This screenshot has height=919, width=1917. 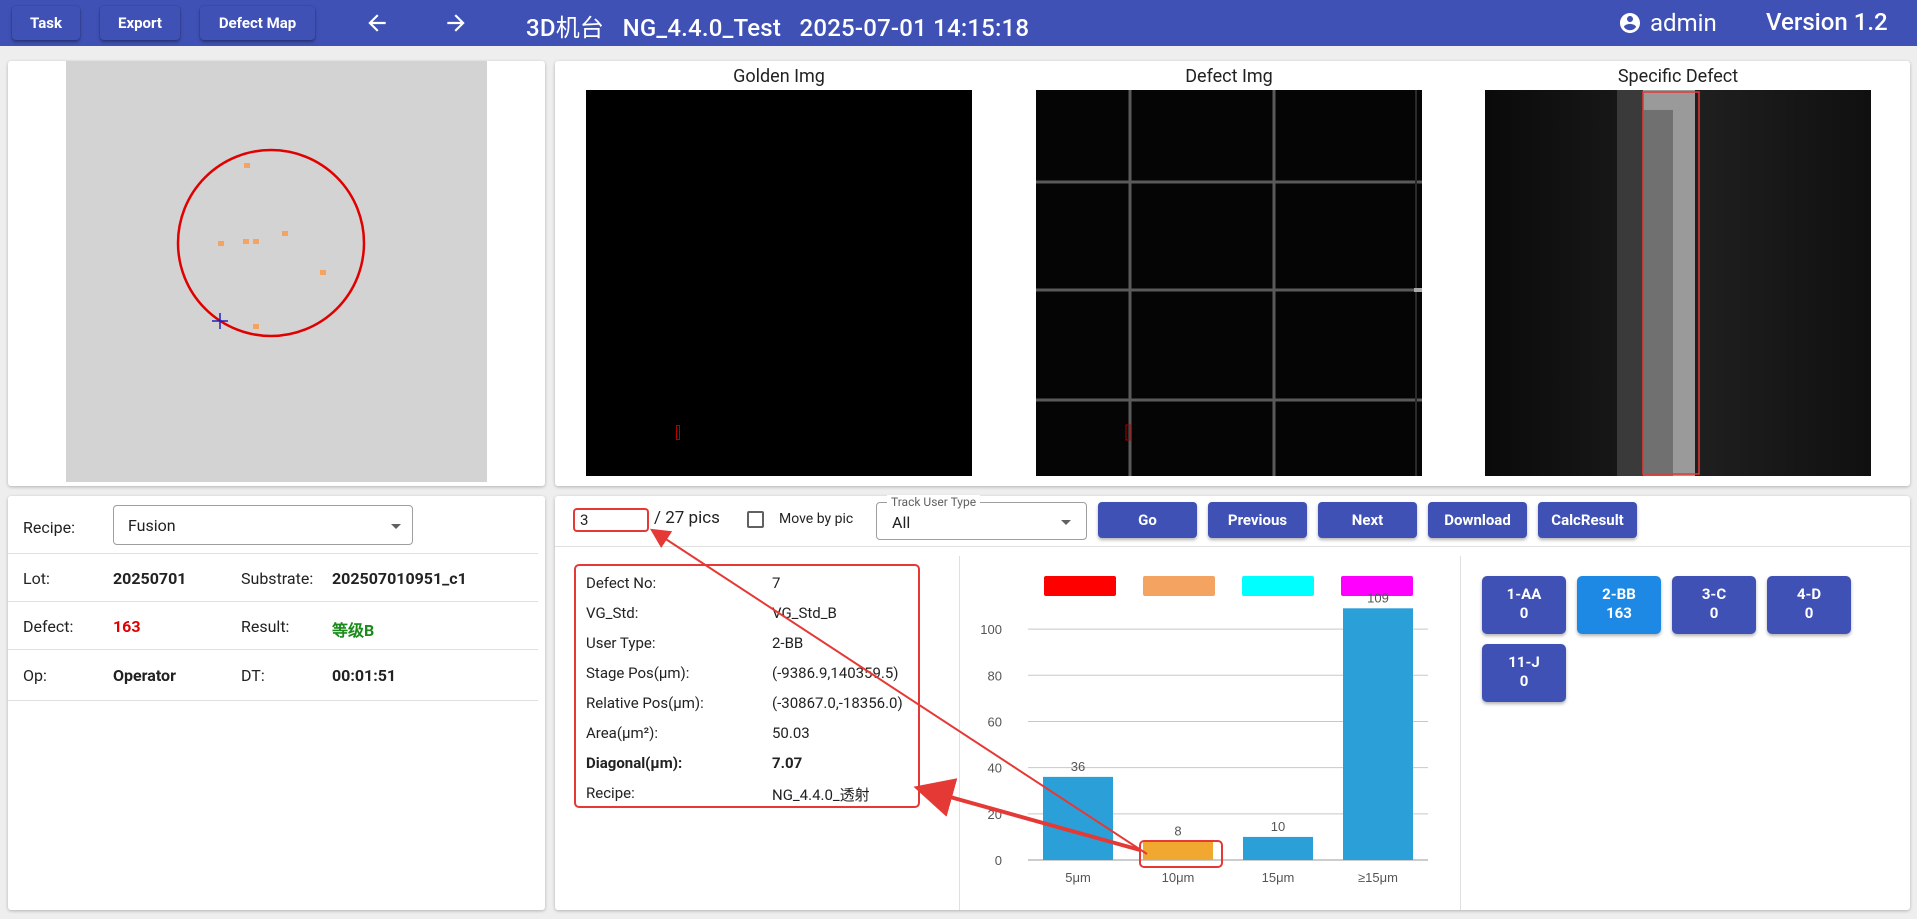 I want to click on result-label: Result:, so click(x=265, y=626).